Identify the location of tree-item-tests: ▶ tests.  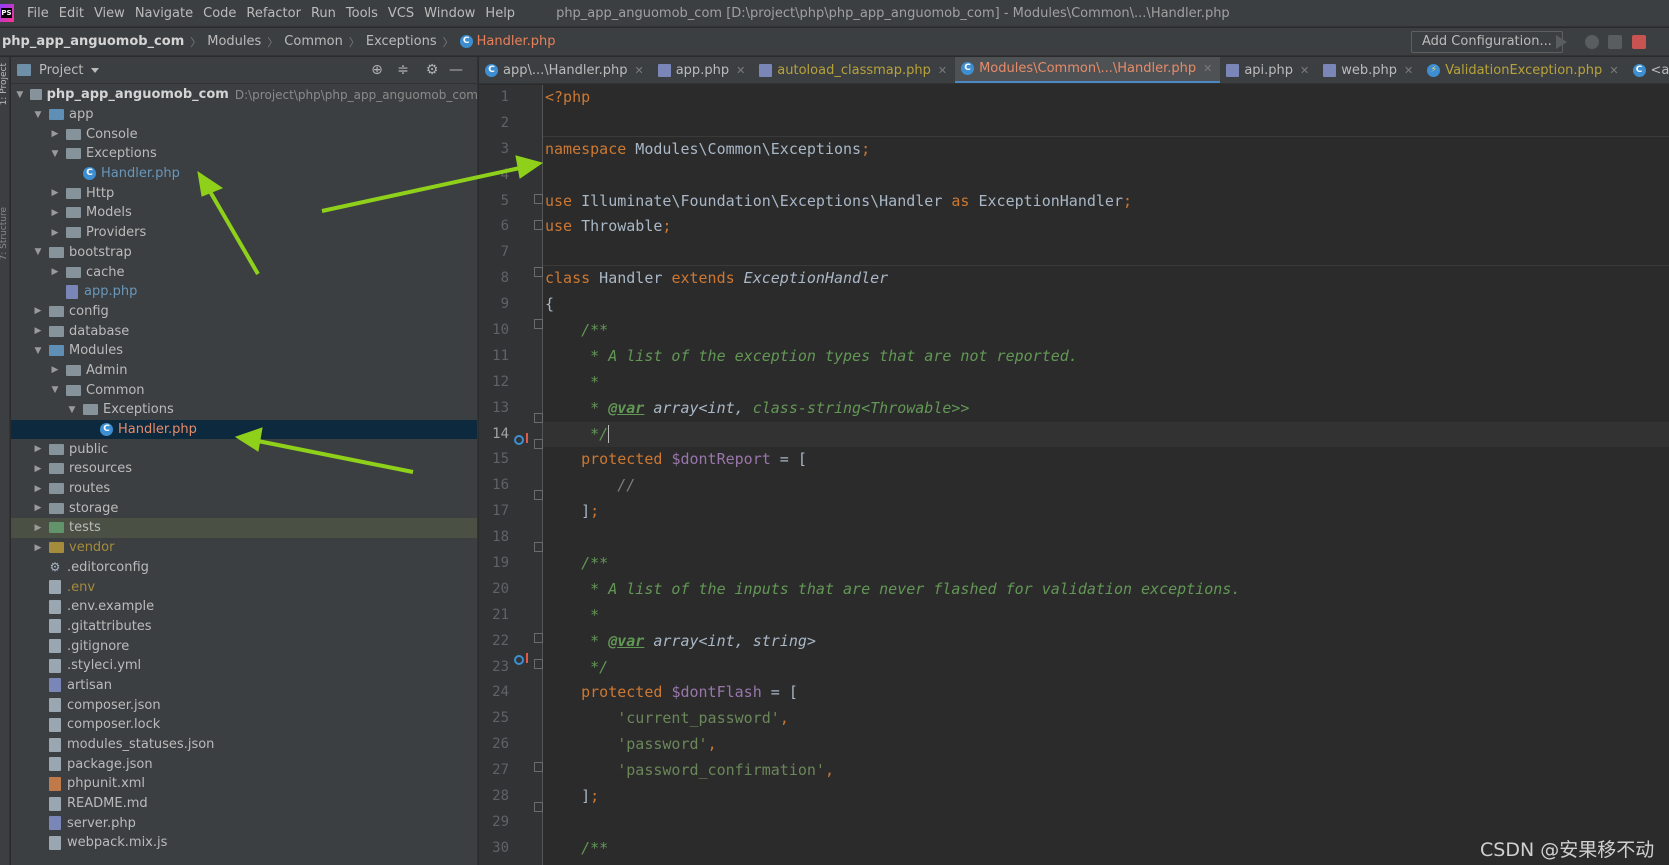
(244, 528).